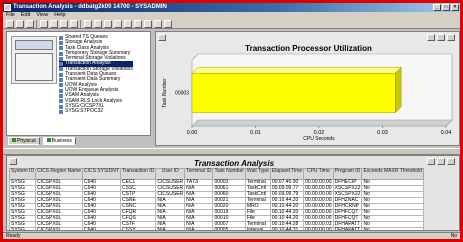 Image resolution: width=463 pixels, height=242 pixels. Describe the element at coordinates (162, 37) in the screenshot. I see `pane-menu-button` at that location.